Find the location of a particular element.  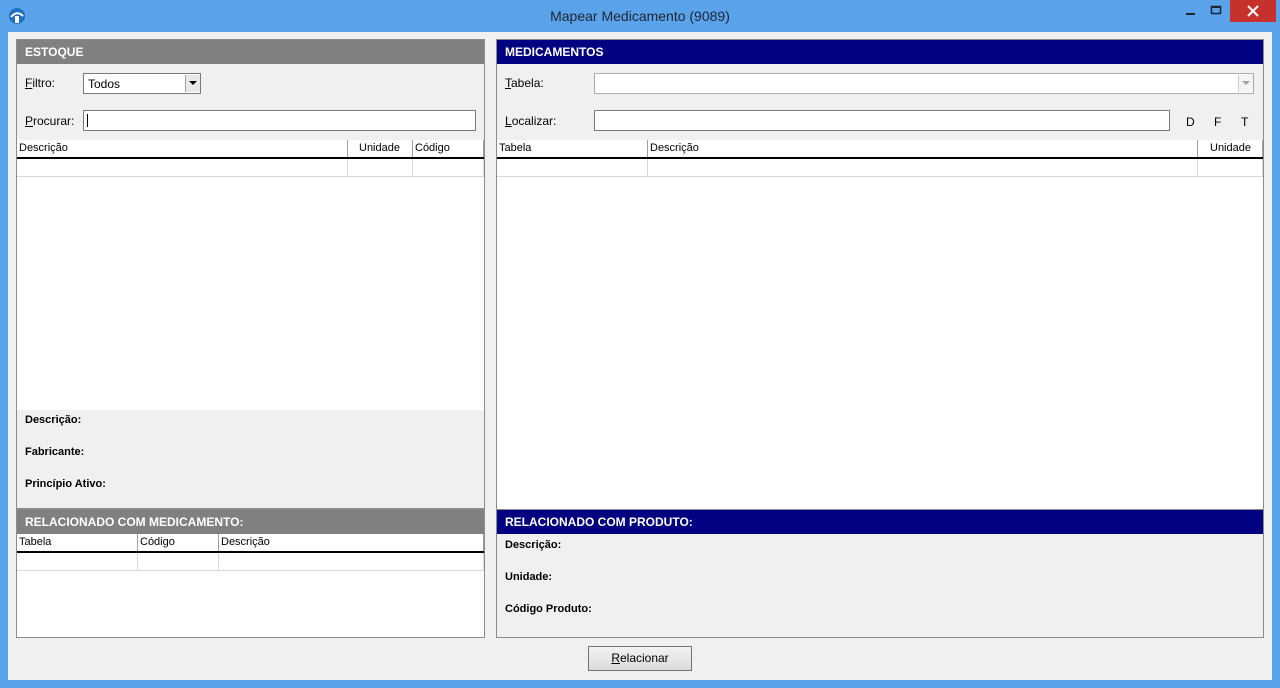

relacionar-button: Relacionar is located at coordinates (640, 658).